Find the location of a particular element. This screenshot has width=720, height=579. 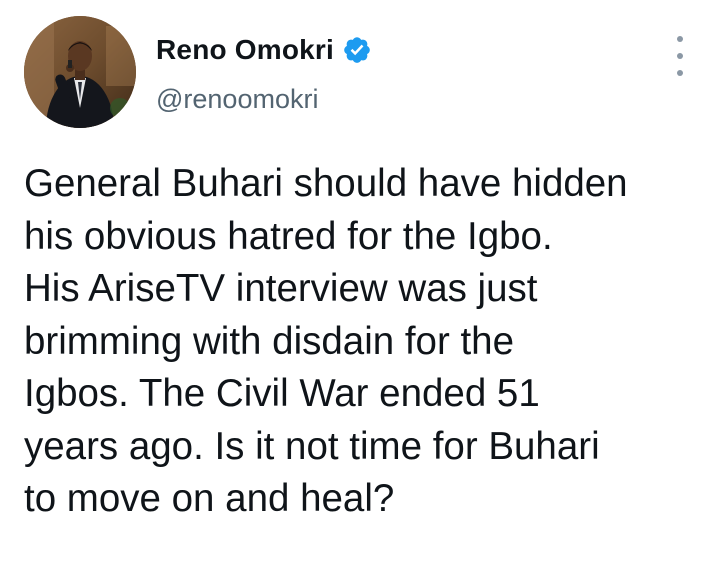

verified-badge-icon is located at coordinates (357, 50).